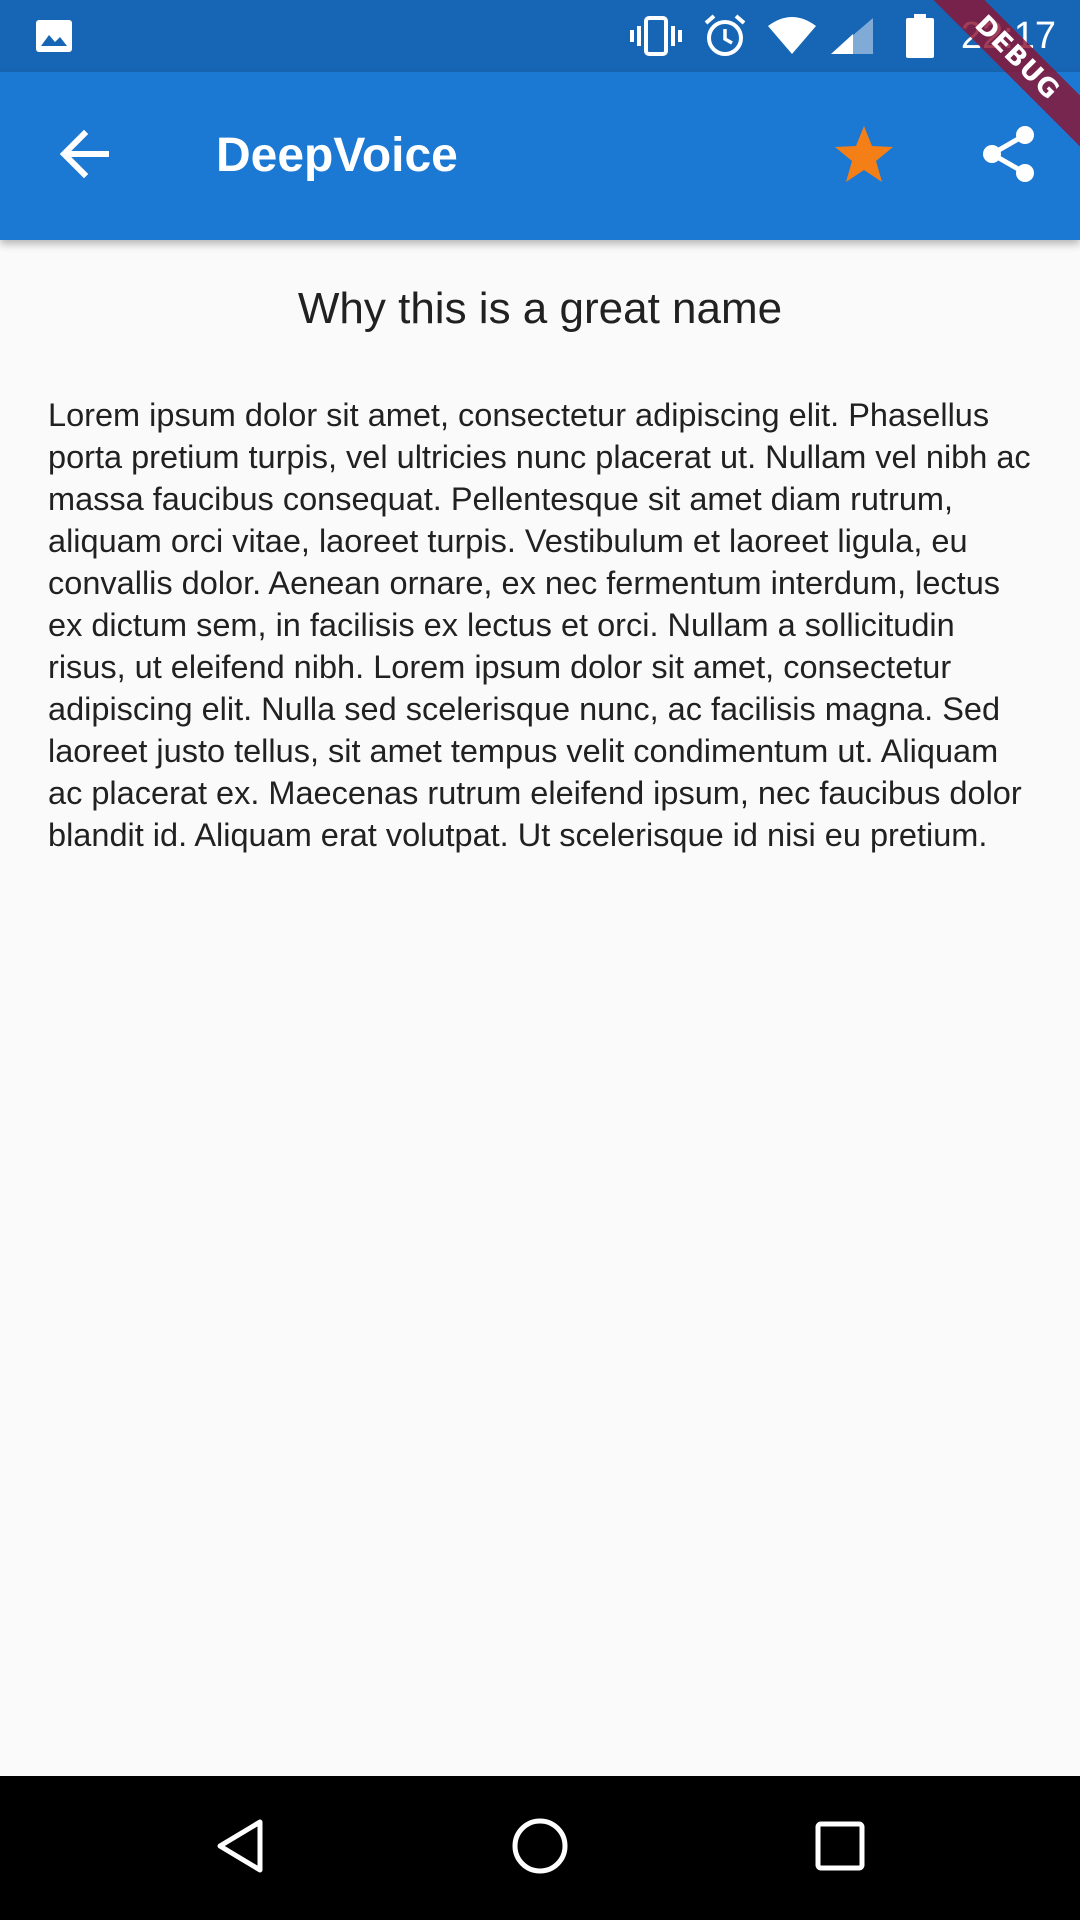 This screenshot has height=1920, width=1080. What do you see at coordinates (725, 36) in the screenshot?
I see `alarm-icon` at bounding box center [725, 36].